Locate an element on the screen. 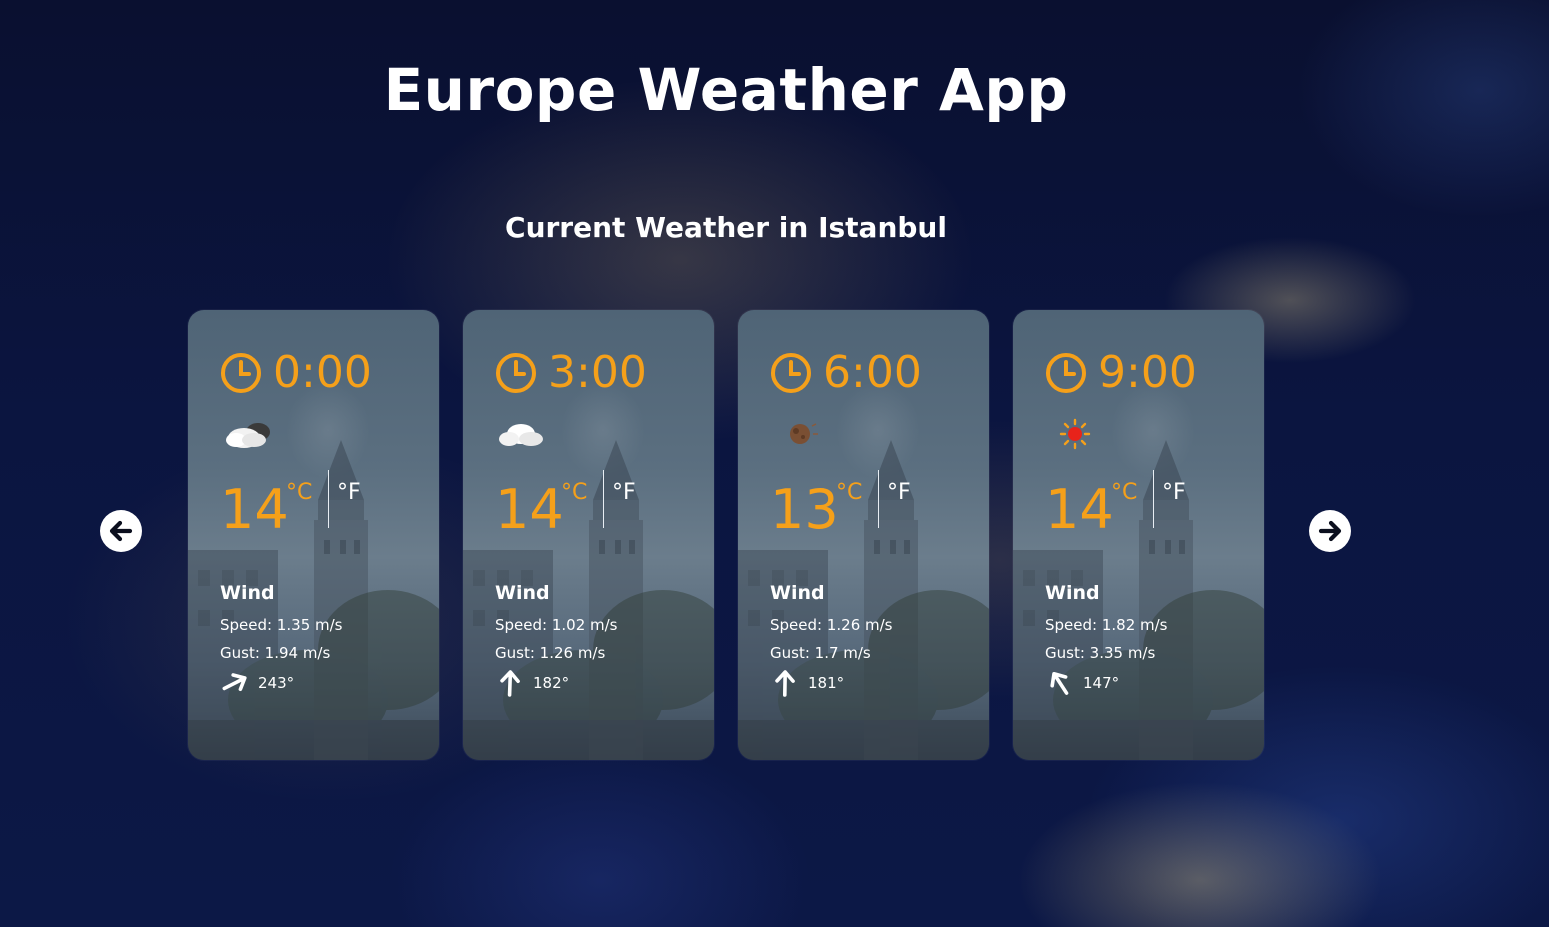 The image size is (1549, 927). carousel-prev-button is located at coordinates (121, 531).